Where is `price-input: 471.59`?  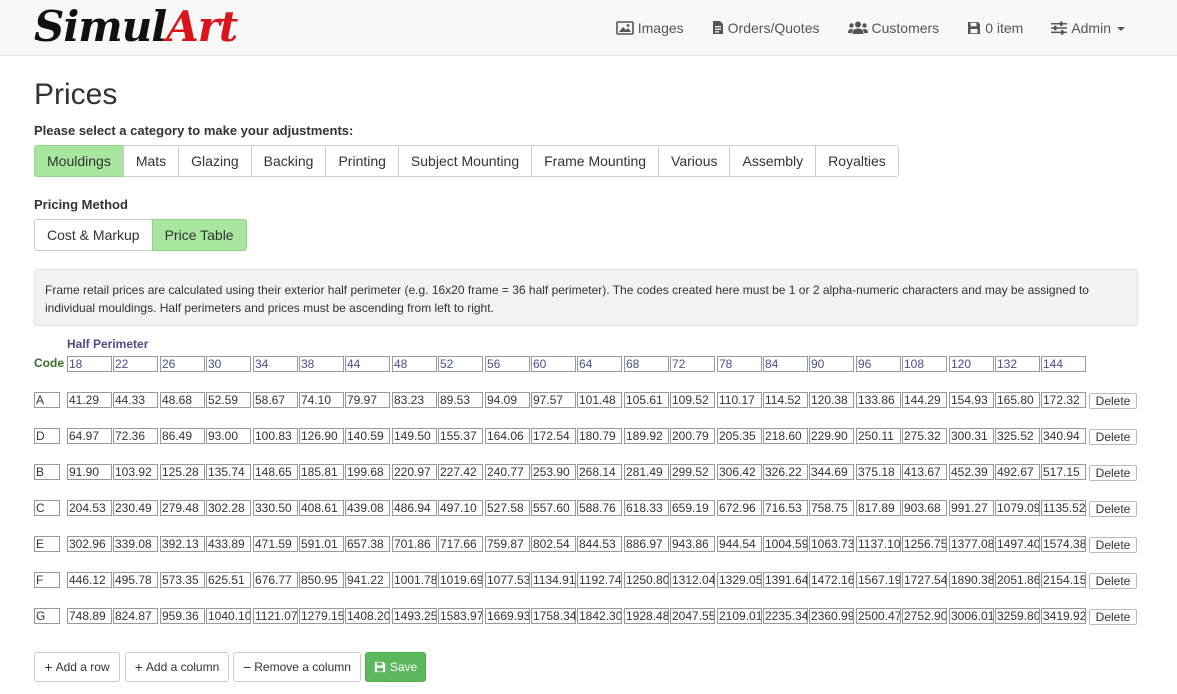
price-input: 471.59 is located at coordinates (275, 544).